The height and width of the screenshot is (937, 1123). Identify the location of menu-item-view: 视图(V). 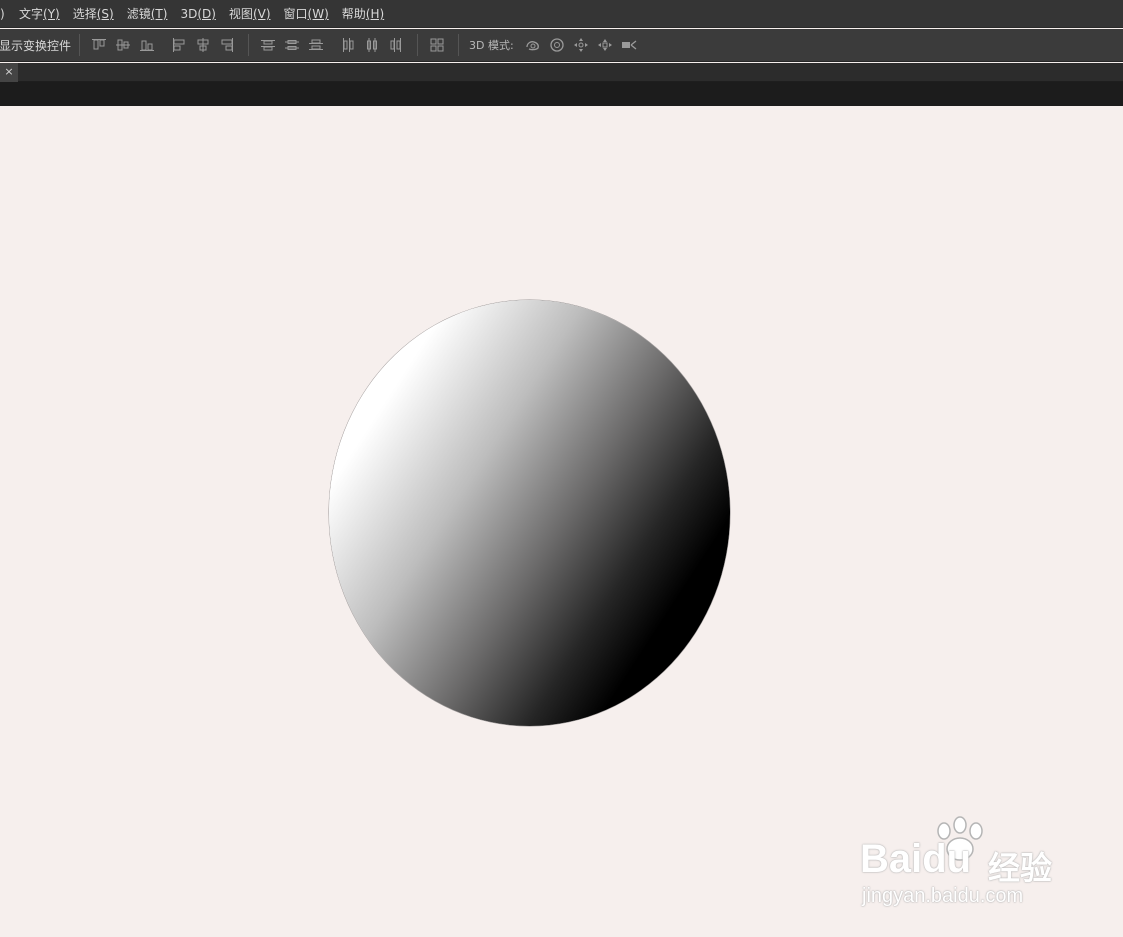
(250, 13).